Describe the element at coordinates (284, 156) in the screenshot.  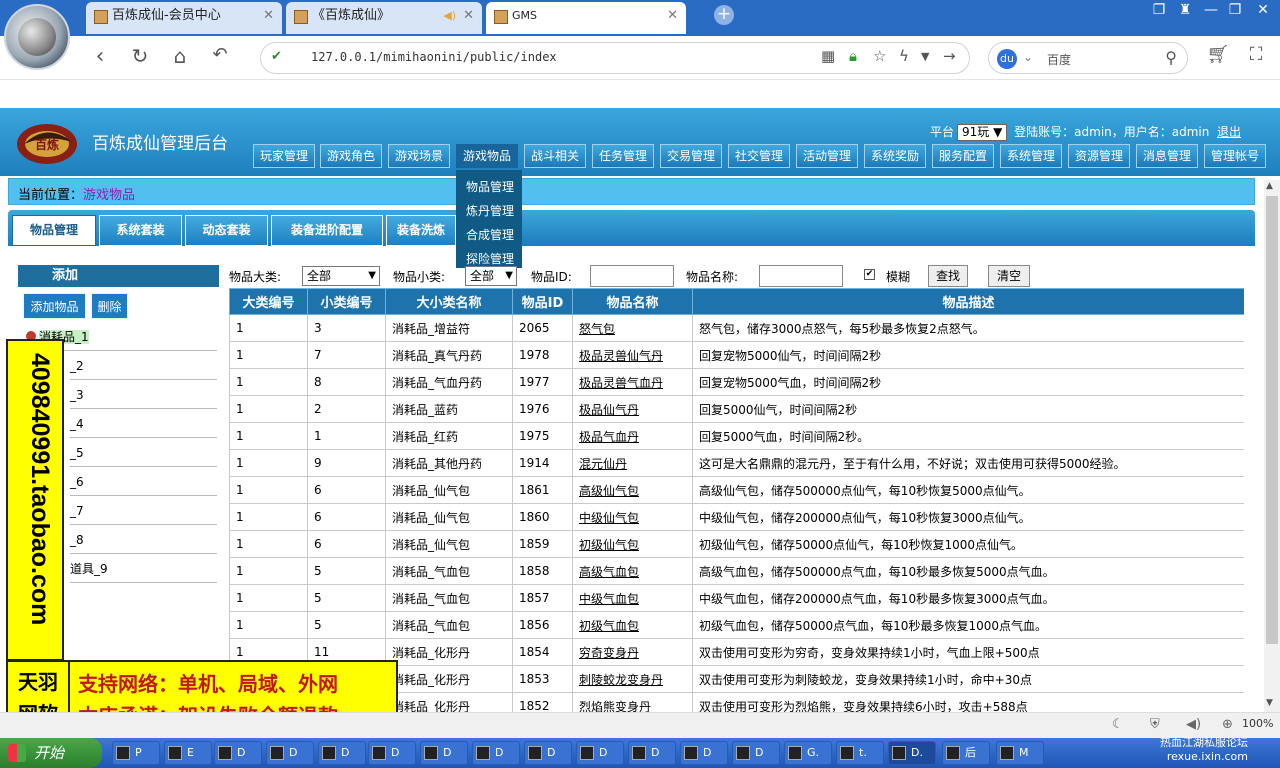
I see `menu-player: 玩家管理` at that location.